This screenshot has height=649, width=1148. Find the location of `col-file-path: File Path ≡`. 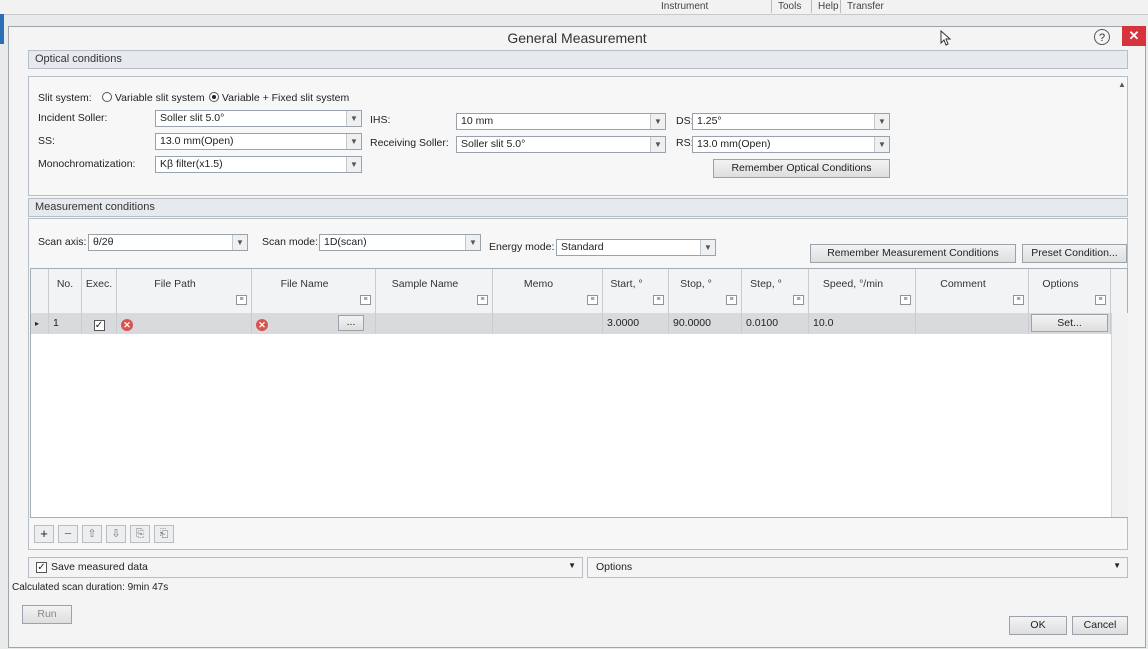

col-file-path: File Path ≡ is located at coordinates (184, 291).